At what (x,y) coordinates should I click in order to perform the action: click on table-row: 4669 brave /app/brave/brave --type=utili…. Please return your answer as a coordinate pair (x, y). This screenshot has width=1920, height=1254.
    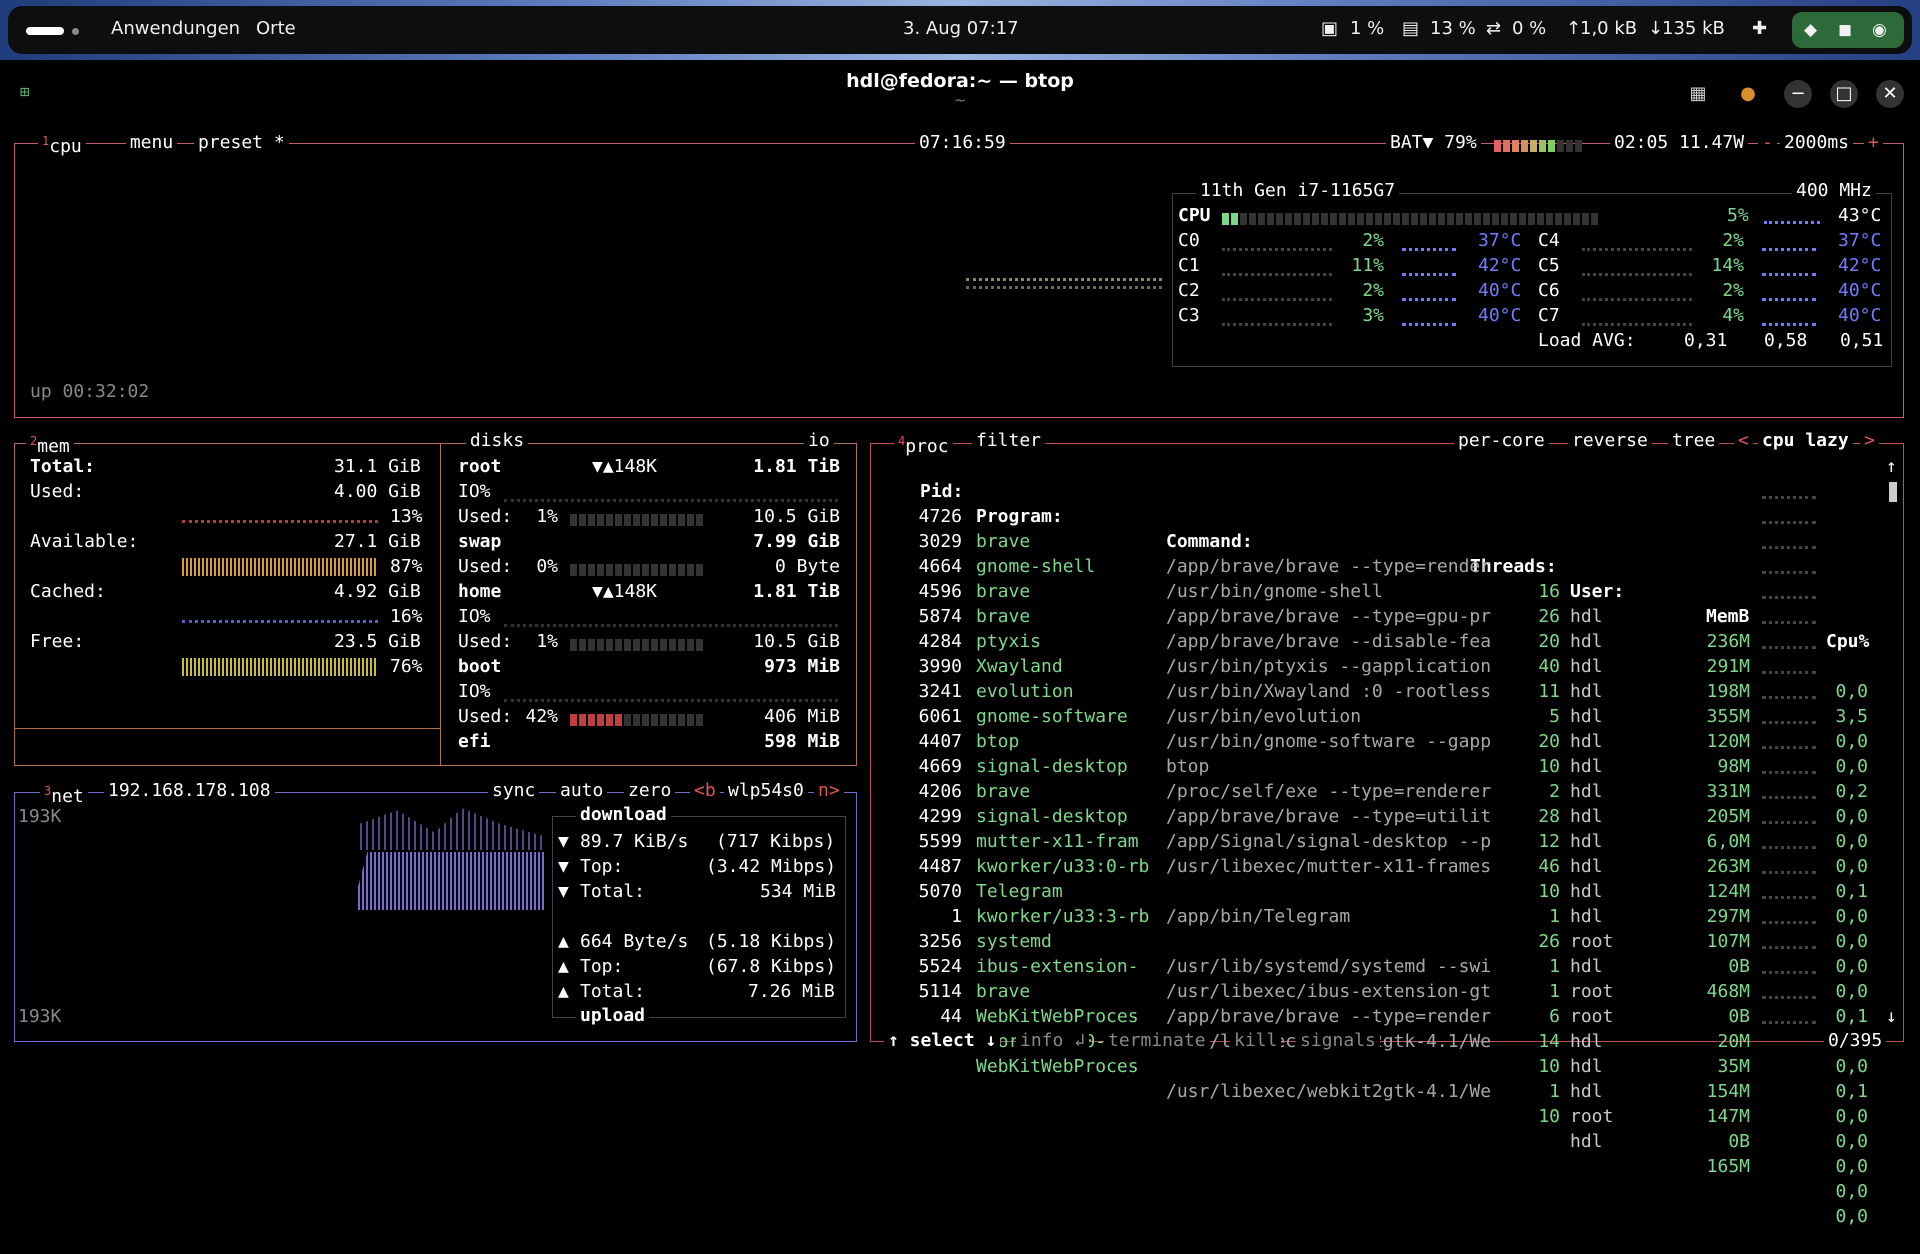
    Looking at the image, I should click on (1380, 840).